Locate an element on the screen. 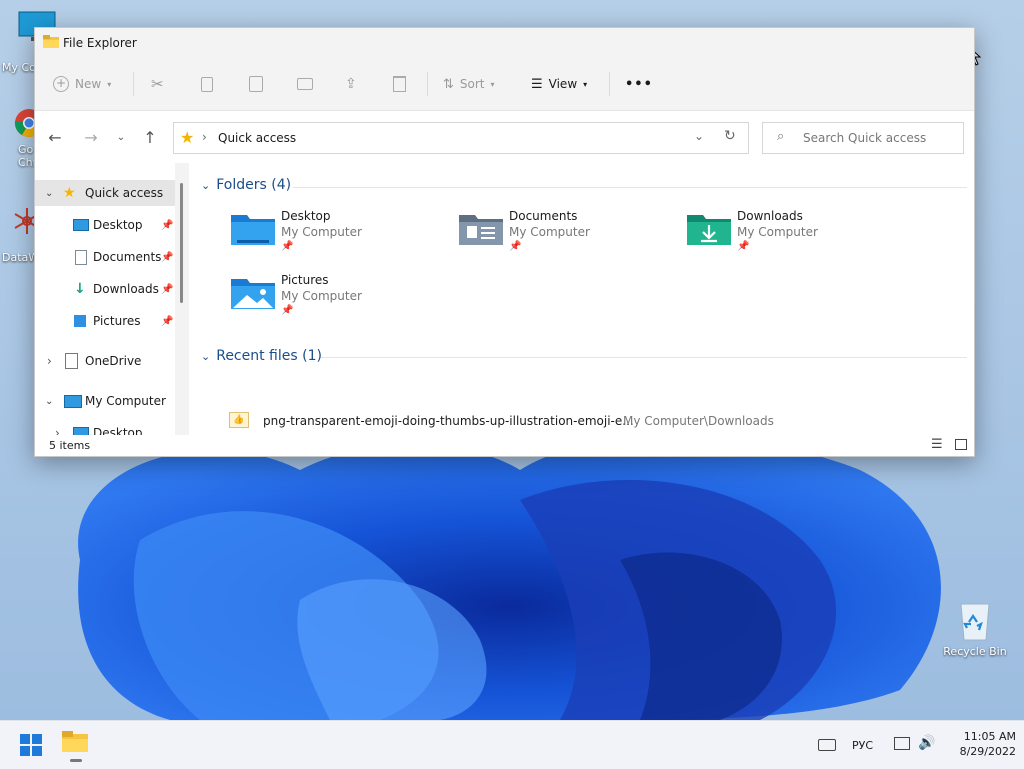 This screenshot has height=769, width=1024. up-button: ↑ is located at coordinates (150, 137).